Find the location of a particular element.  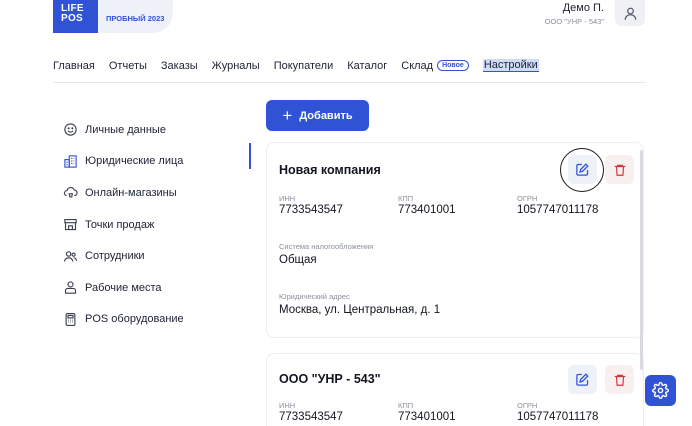

nav-label: Каталог is located at coordinates (367, 65).